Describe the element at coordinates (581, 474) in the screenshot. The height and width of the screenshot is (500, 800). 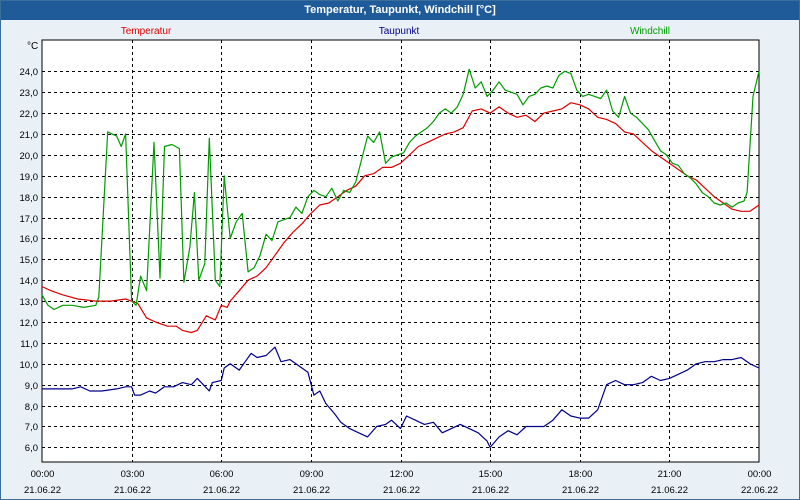
I see `x-tick-time: 18:00` at that location.